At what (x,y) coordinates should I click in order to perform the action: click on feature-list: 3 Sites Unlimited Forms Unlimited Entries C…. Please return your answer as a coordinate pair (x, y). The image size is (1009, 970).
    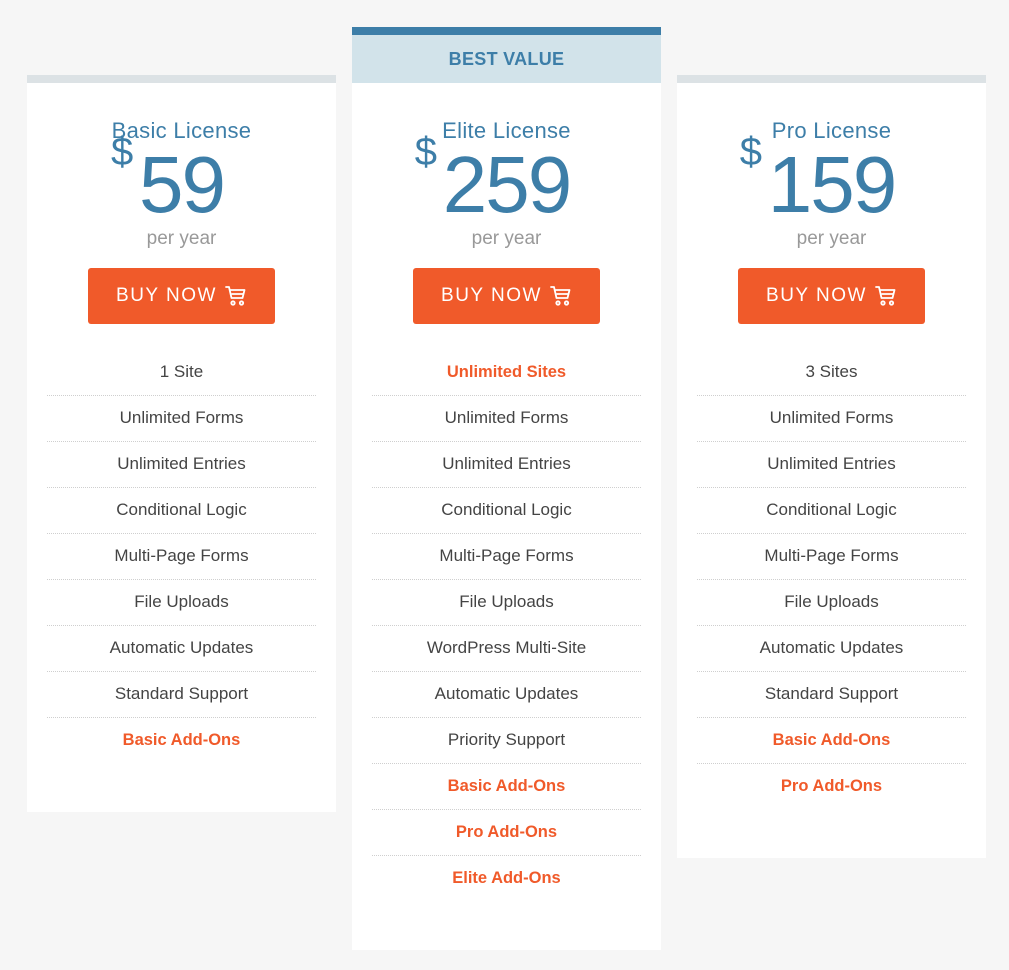
    Looking at the image, I should click on (831, 579).